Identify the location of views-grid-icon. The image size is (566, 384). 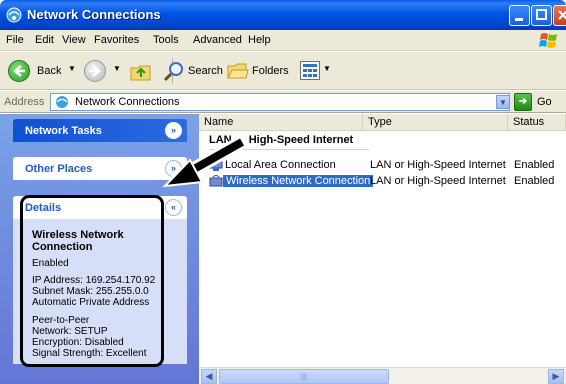
(310, 70).